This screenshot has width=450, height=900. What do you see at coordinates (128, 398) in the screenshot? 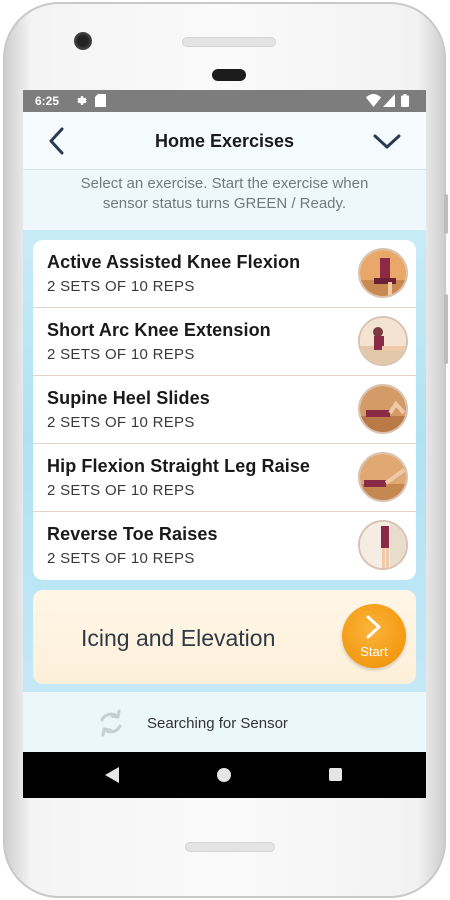
I see `exercise-name: Supine Heel Slides` at bounding box center [128, 398].